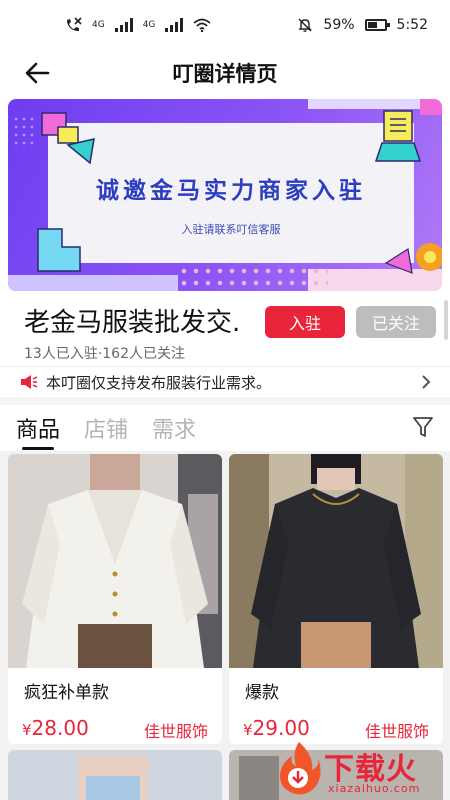  Describe the element at coordinates (38, 431) in the screenshot. I see `tab-products: 商品` at that location.